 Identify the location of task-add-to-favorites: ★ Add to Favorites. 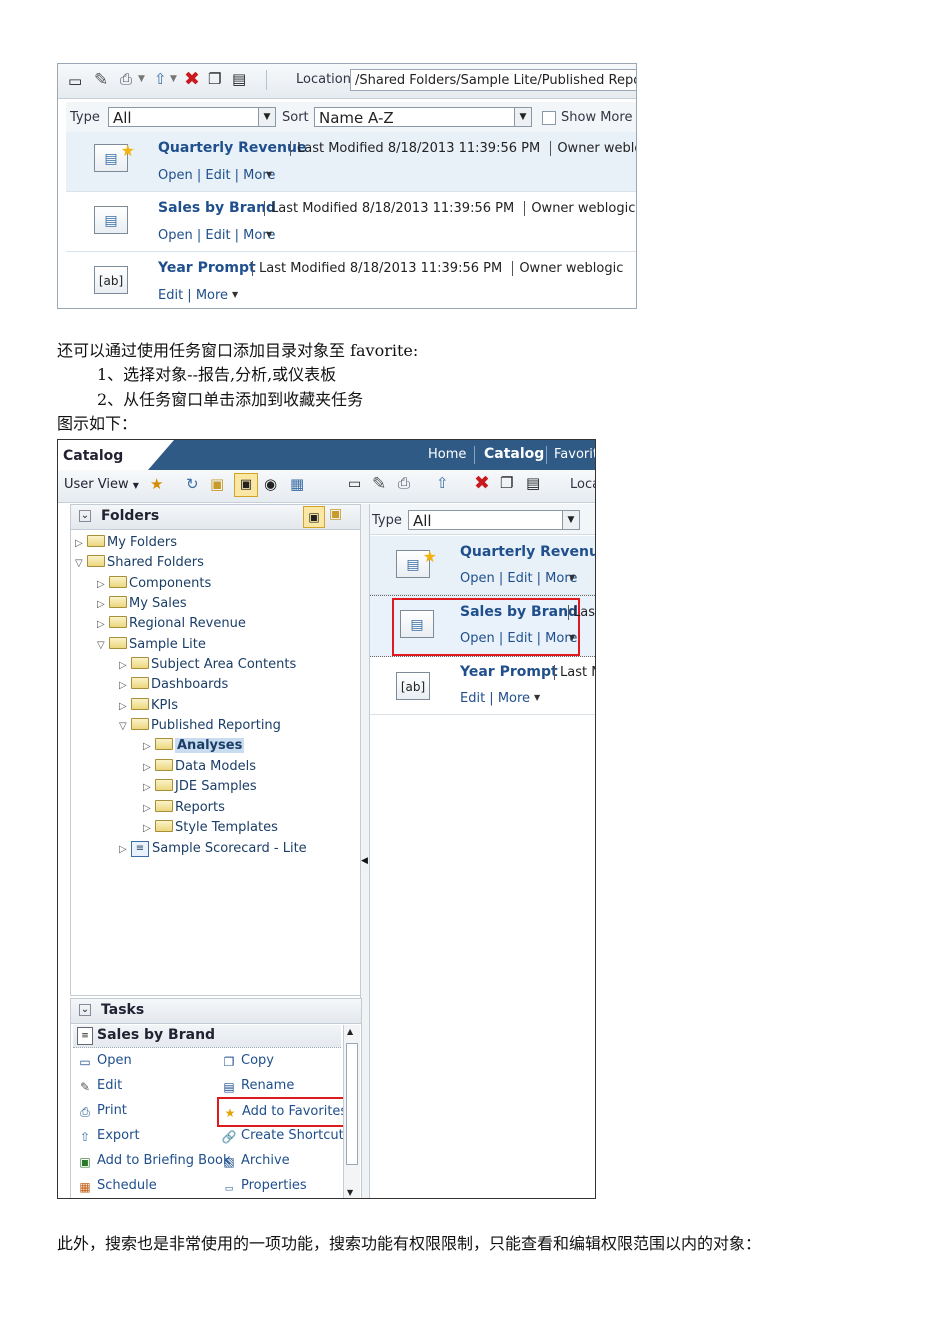
(285, 1112).